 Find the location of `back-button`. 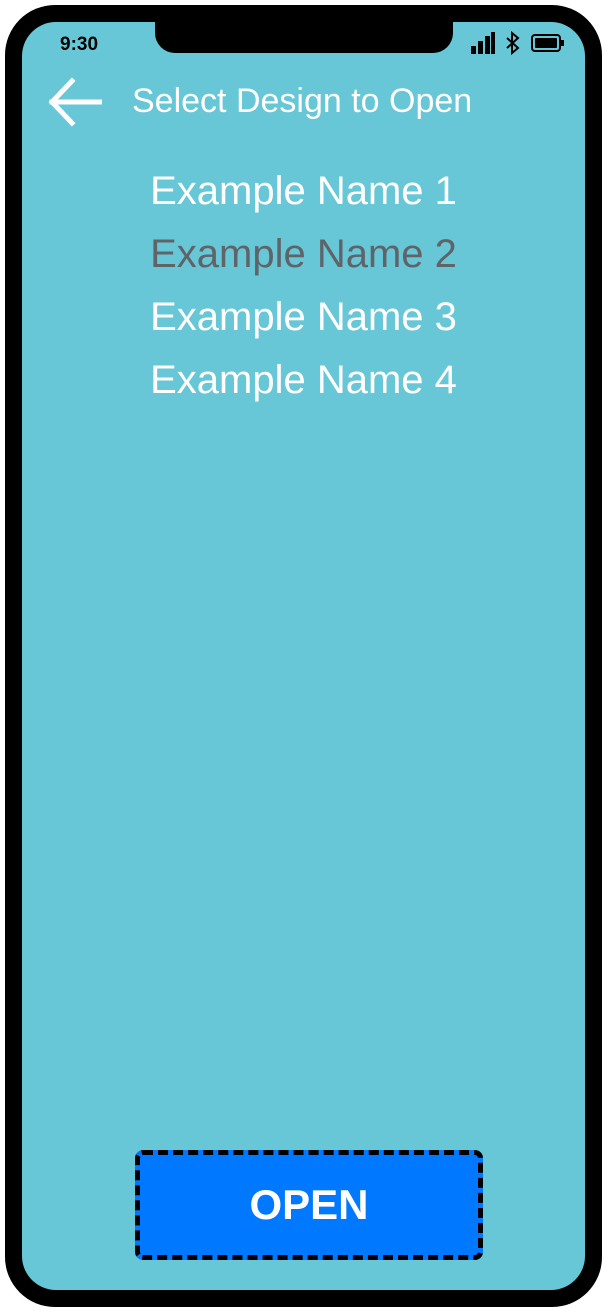

back-button is located at coordinates (74, 102).